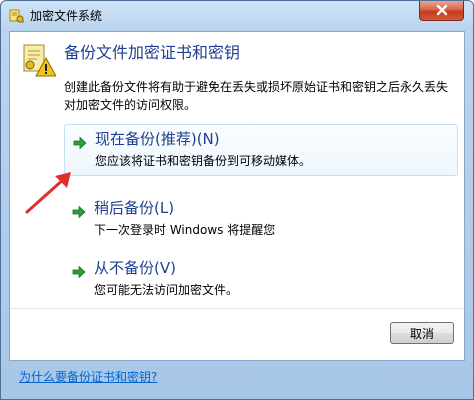 Image resolution: width=474 pixels, height=400 pixels. What do you see at coordinates (261, 280) in the screenshot?
I see `option-never-backup: 从不备份(V) 您可能无法访问加密文件。` at bounding box center [261, 280].